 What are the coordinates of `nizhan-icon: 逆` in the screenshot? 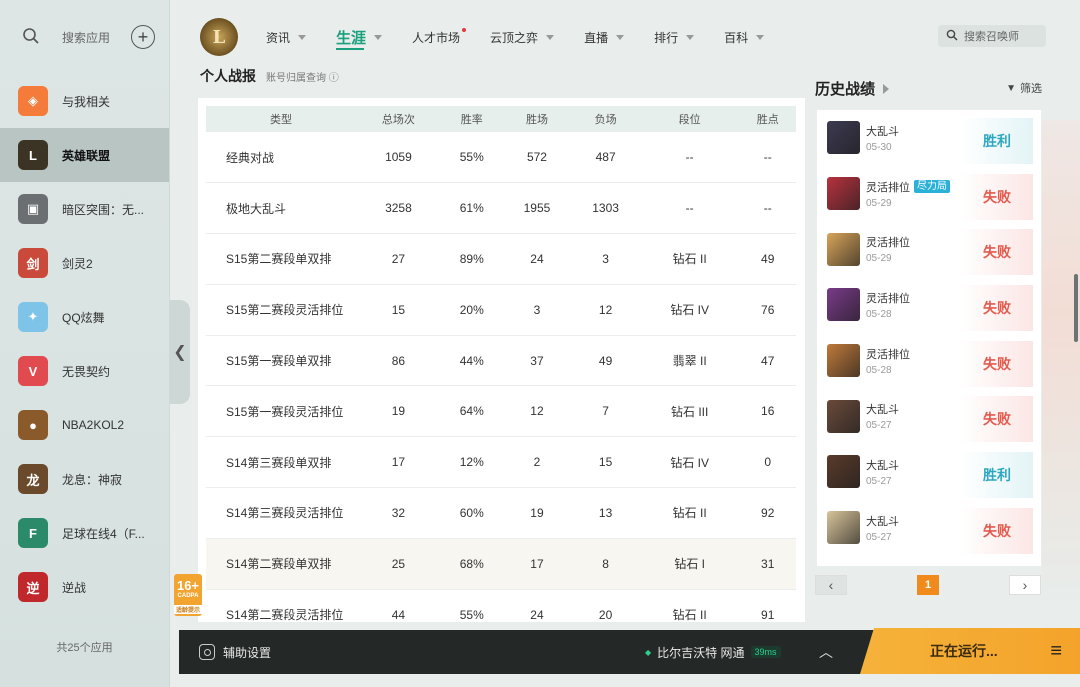 It's located at (33, 587).